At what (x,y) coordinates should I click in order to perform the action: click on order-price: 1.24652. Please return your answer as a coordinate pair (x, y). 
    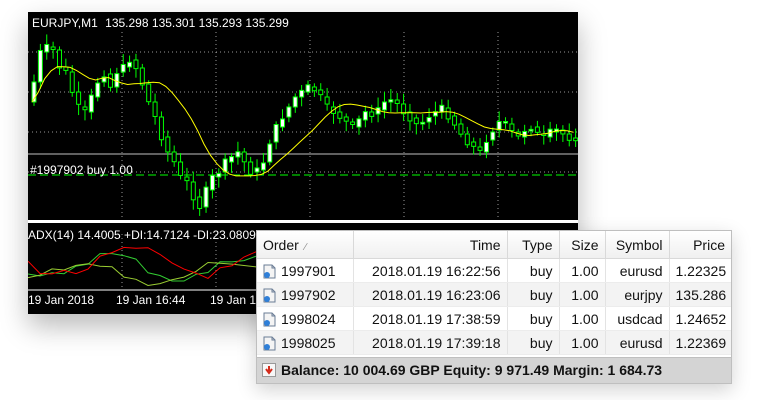
    Looking at the image, I should click on (700, 318).